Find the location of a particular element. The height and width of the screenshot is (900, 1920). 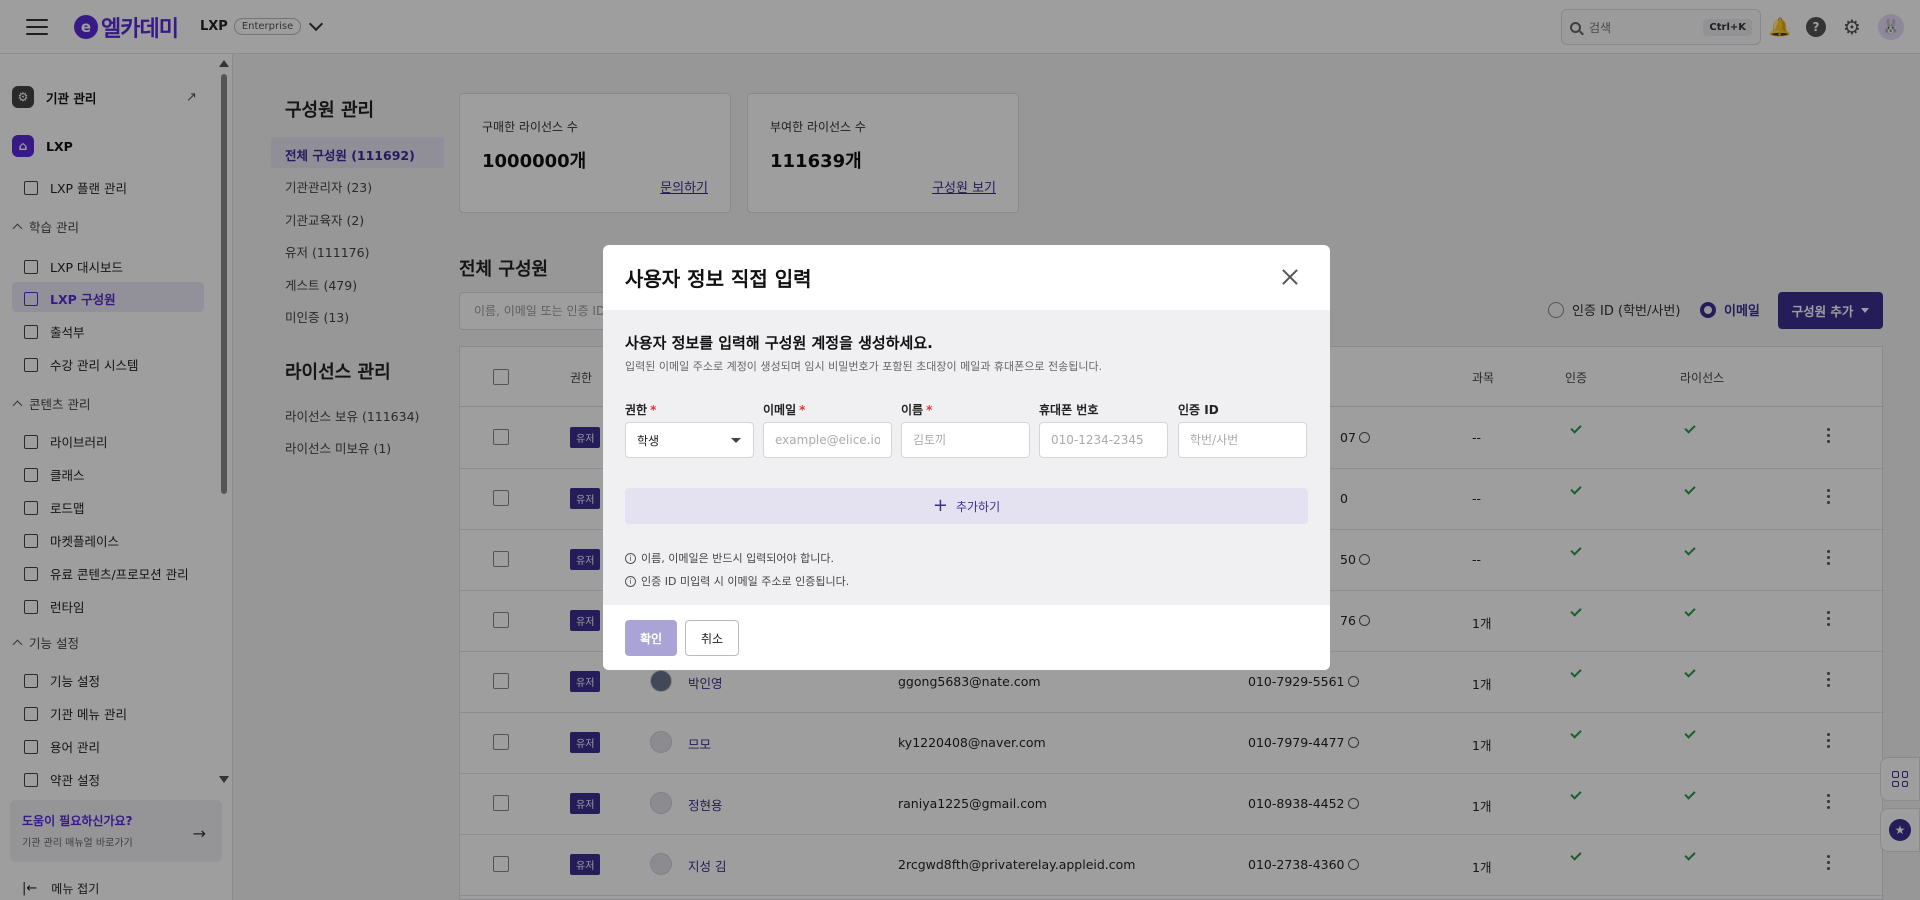

auth-id-field is located at coordinates (1242, 440).